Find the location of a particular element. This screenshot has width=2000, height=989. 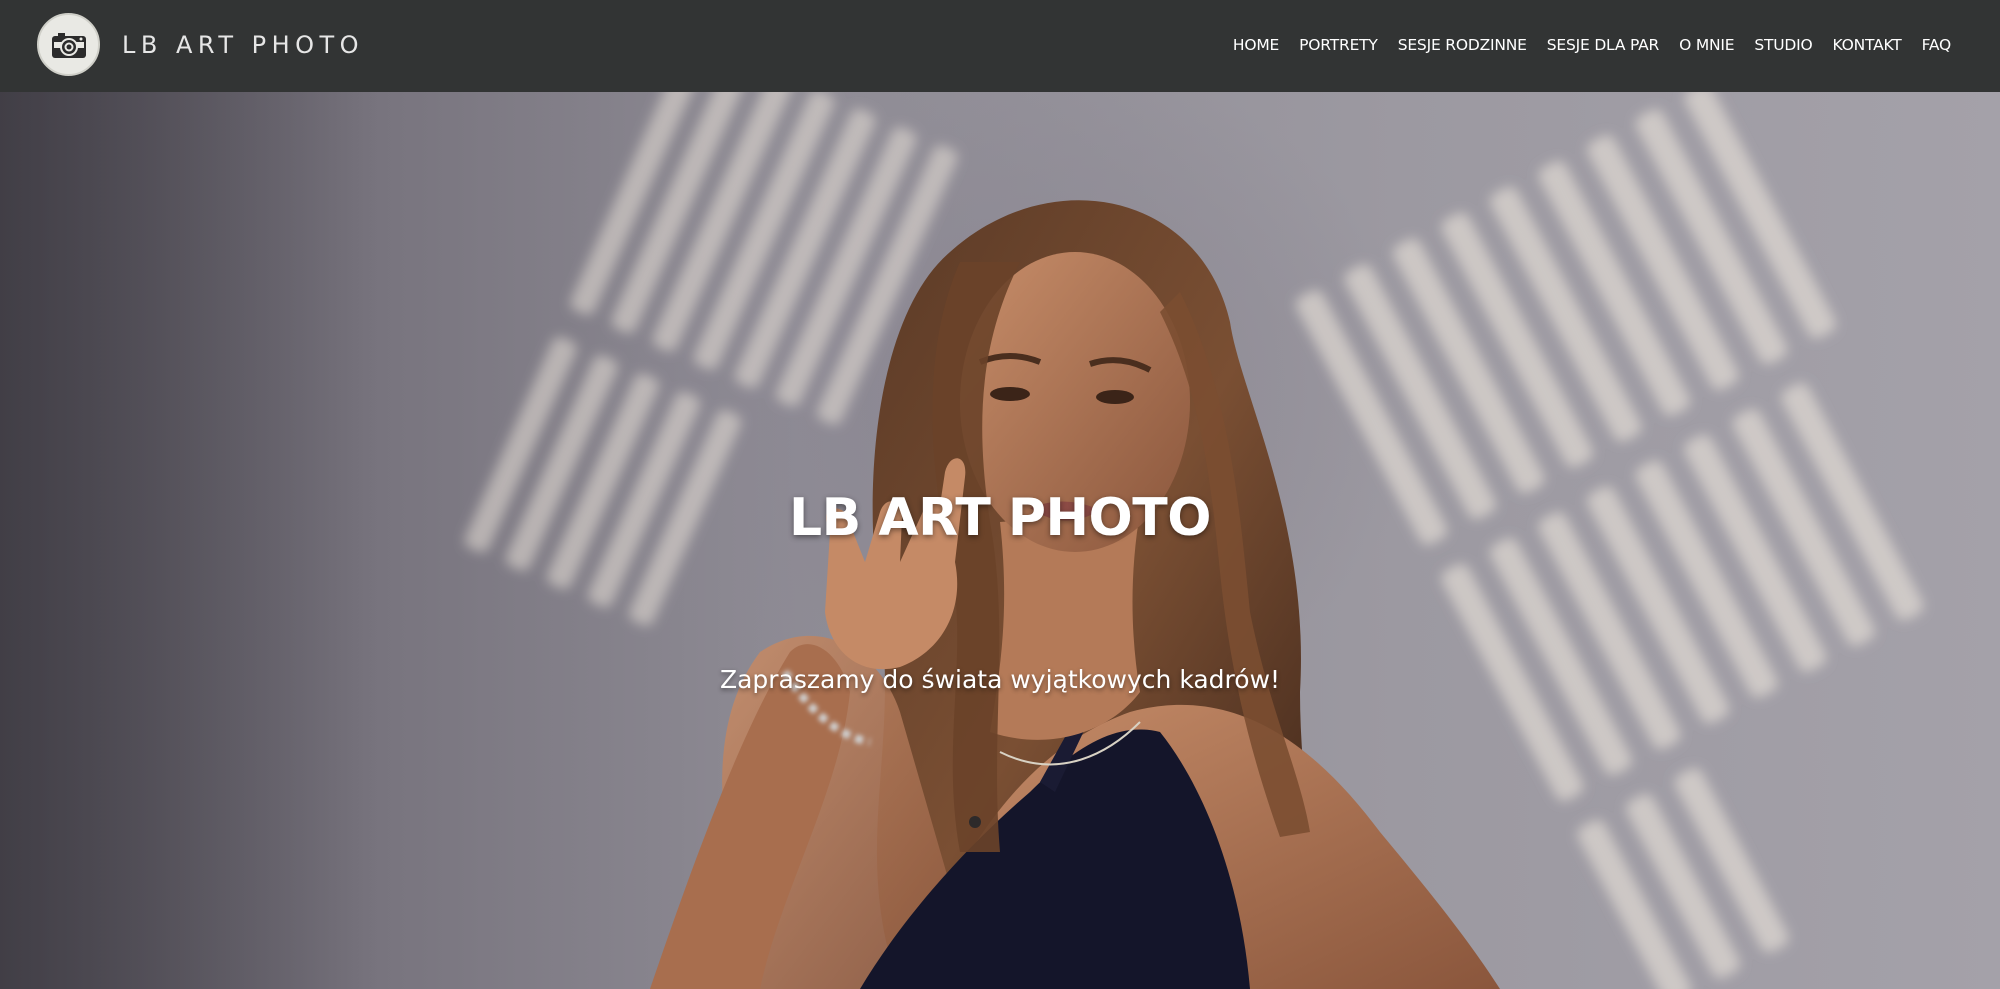

logo is located at coordinates (68, 44).